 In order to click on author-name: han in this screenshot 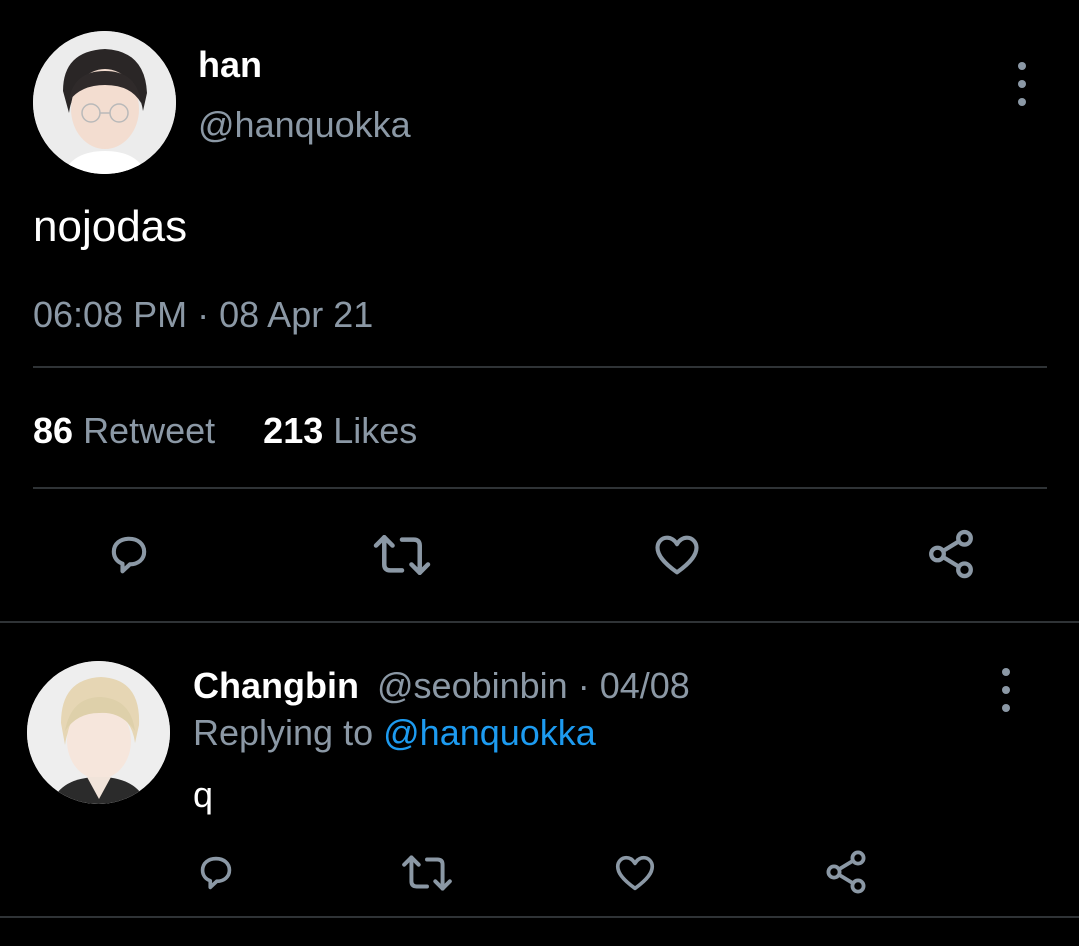, I will do `click(230, 65)`.